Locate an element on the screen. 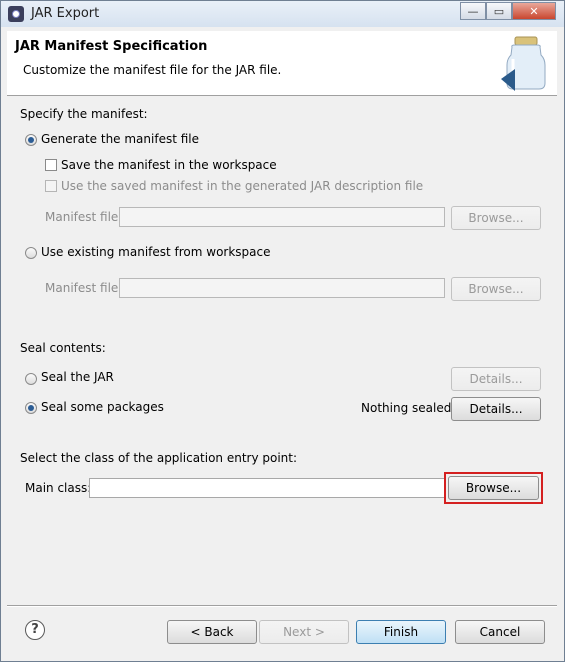  main-class-label: Main class: is located at coordinates (58, 488).